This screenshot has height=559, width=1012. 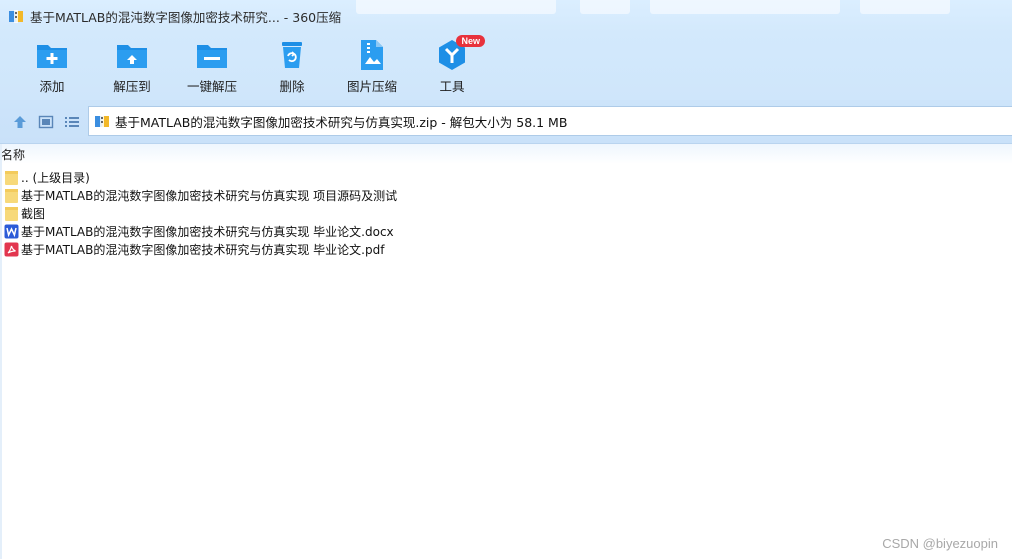 I want to click on list-item-name: 基于MATLAB的混沌数字图像加密技术研究与仿真实现 毕业论文.docx, so click(x=207, y=231).